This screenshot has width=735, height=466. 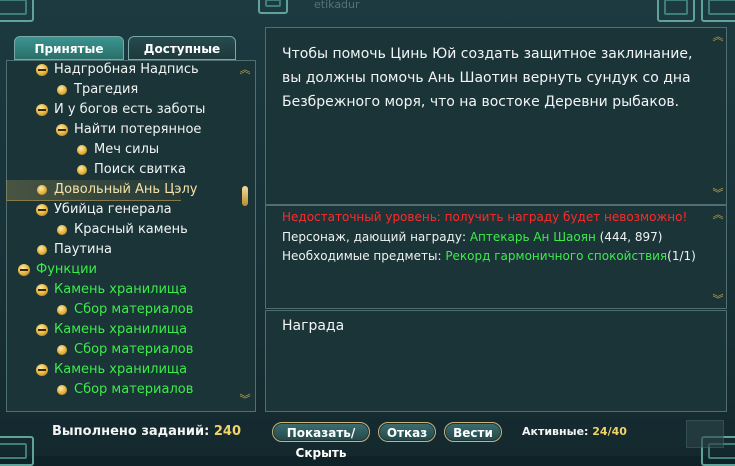 What do you see at coordinates (376, 237) in the screenshot?
I see `reward-giver-label: Персонаж, дающий награду:` at bounding box center [376, 237].